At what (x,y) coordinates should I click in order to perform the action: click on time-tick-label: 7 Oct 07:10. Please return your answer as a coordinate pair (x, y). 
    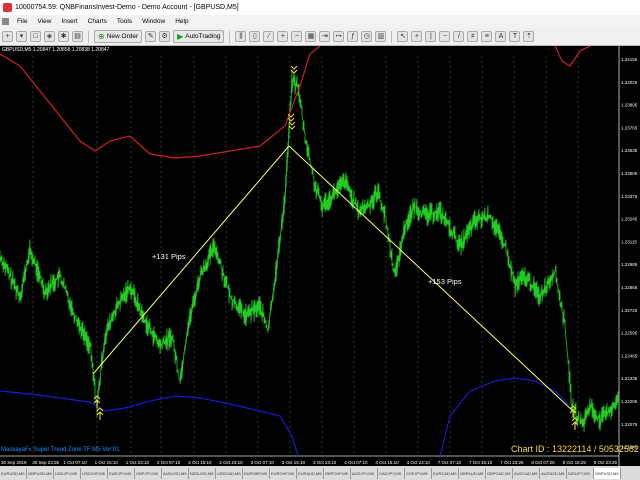
    Looking at the image, I should click on (450, 462).